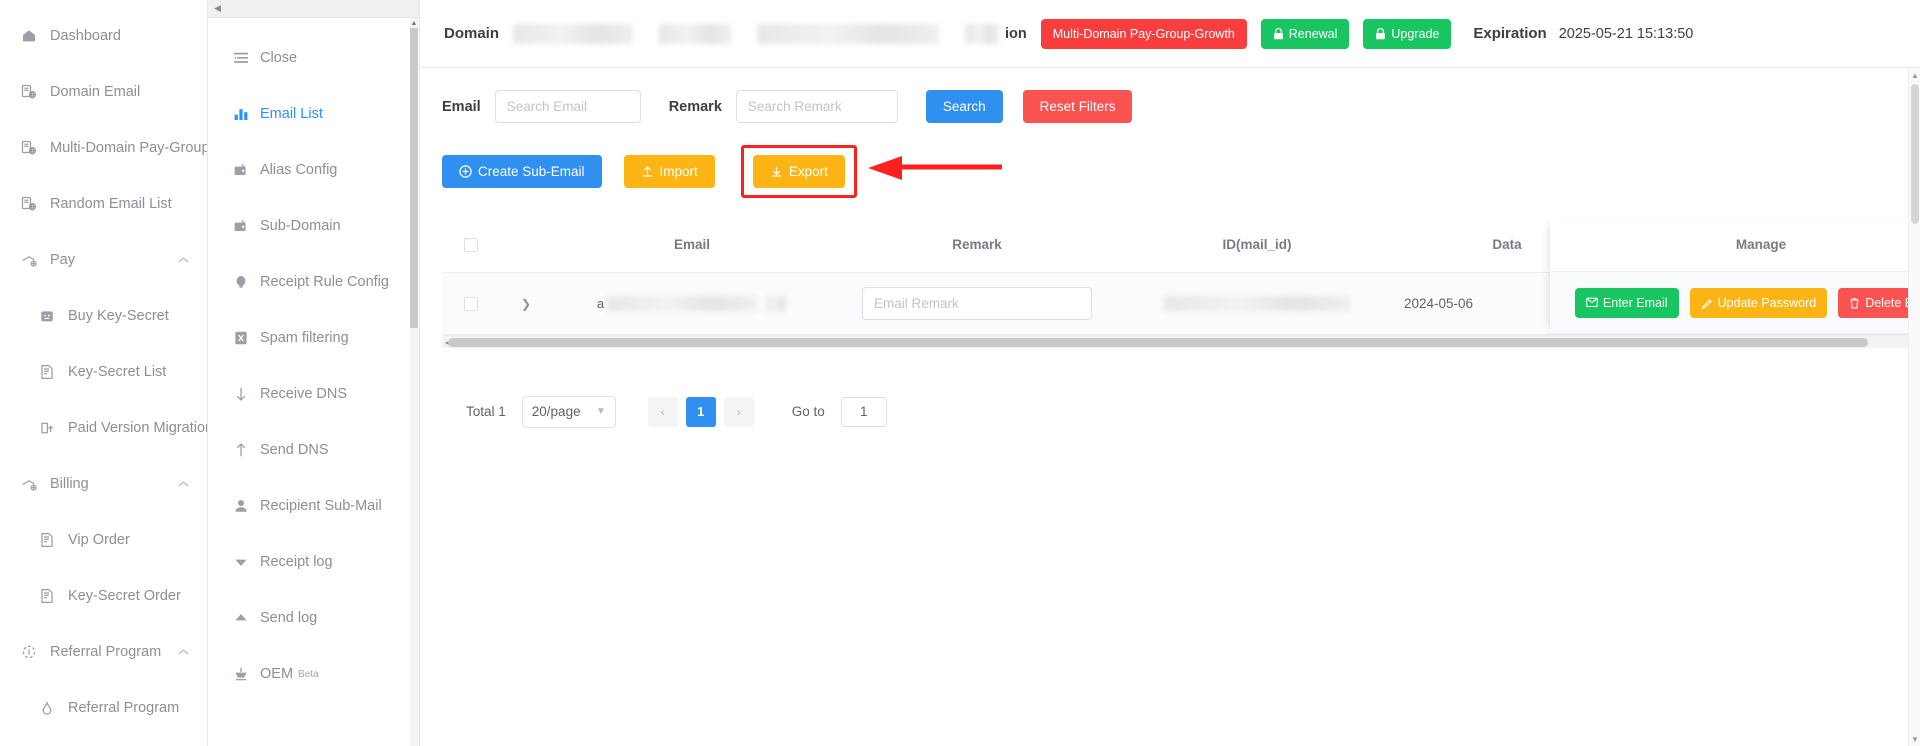 The height and width of the screenshot is (746, 1920). I want to click on next-page-button: ›, so click(738, 411).